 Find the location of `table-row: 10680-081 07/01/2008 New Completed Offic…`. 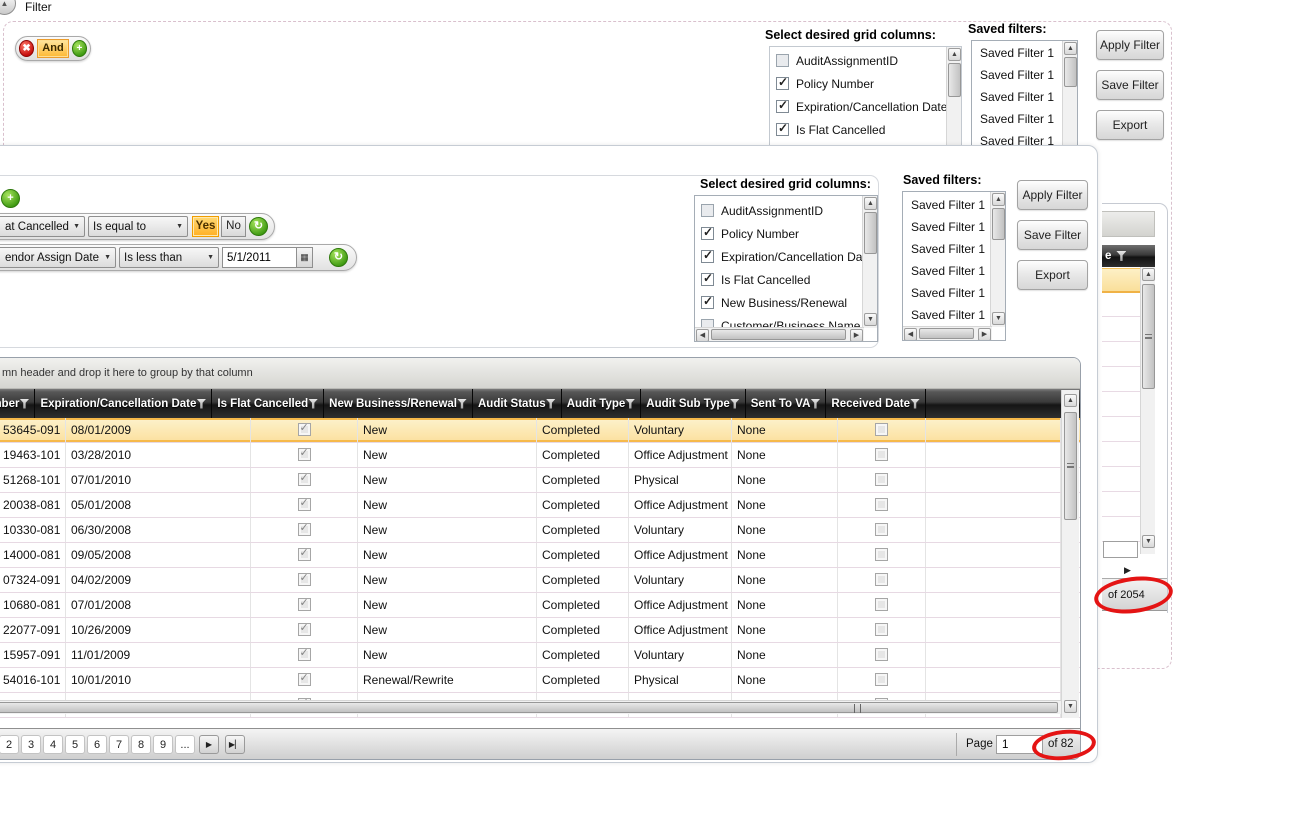

table-row: 10680-081 07/01/2008 New Completed Offic… is located at coordinates (540, 605).